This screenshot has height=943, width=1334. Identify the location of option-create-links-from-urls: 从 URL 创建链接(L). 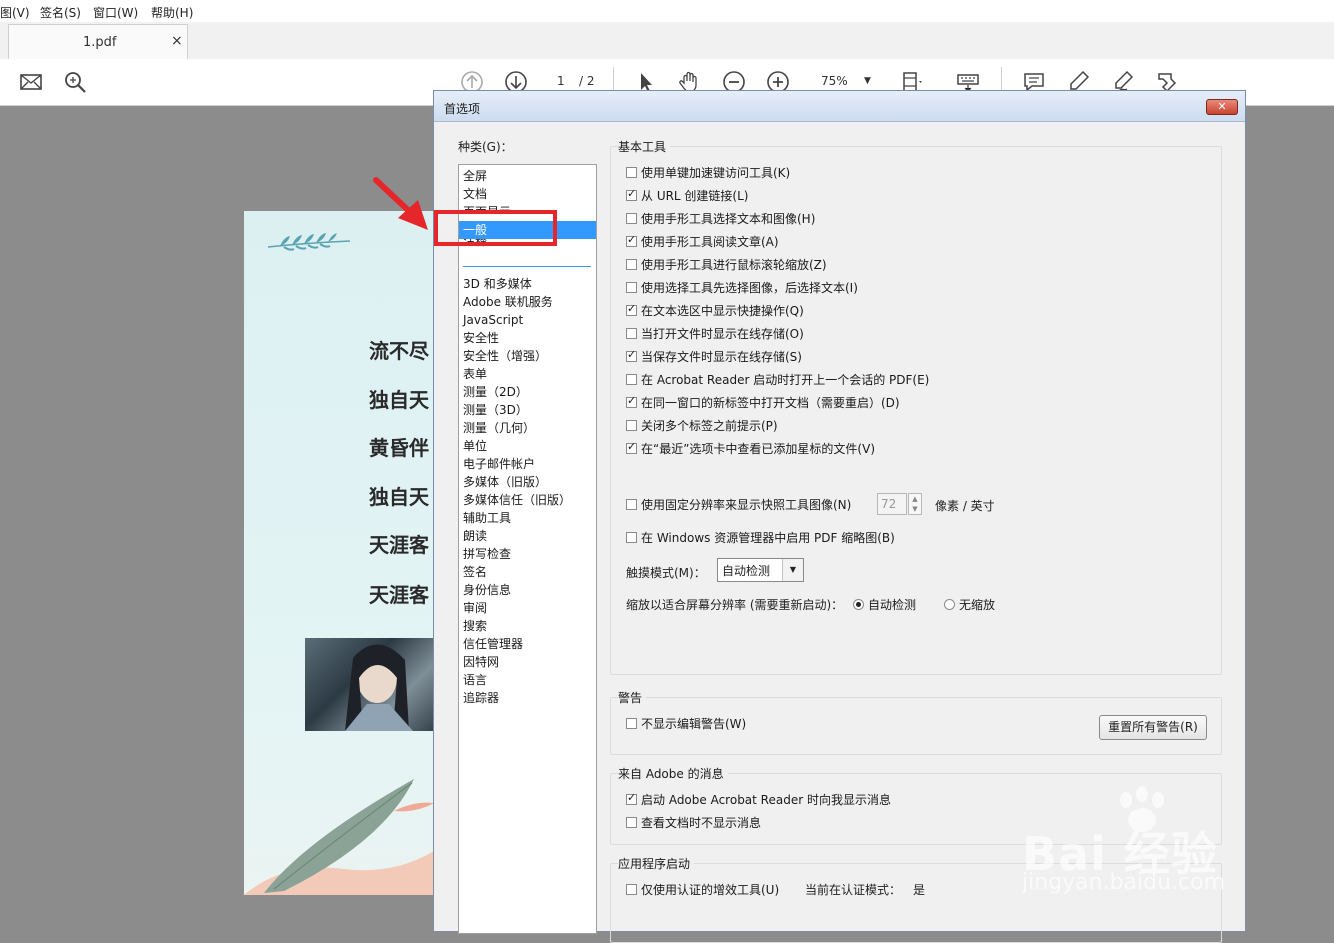
(687, 195).